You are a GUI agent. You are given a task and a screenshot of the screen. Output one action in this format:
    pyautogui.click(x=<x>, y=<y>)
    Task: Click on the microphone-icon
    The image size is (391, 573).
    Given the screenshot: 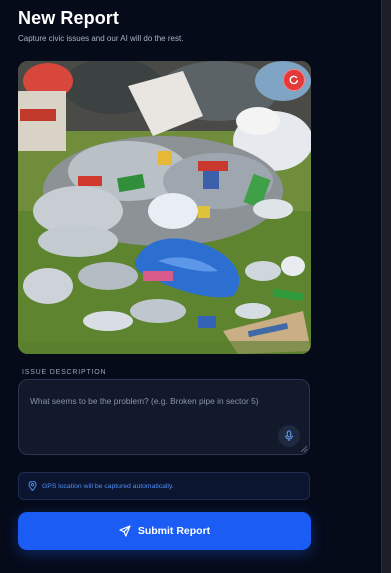 What is the action you would take?
    pyautogui.click(x=289, y=435)
    